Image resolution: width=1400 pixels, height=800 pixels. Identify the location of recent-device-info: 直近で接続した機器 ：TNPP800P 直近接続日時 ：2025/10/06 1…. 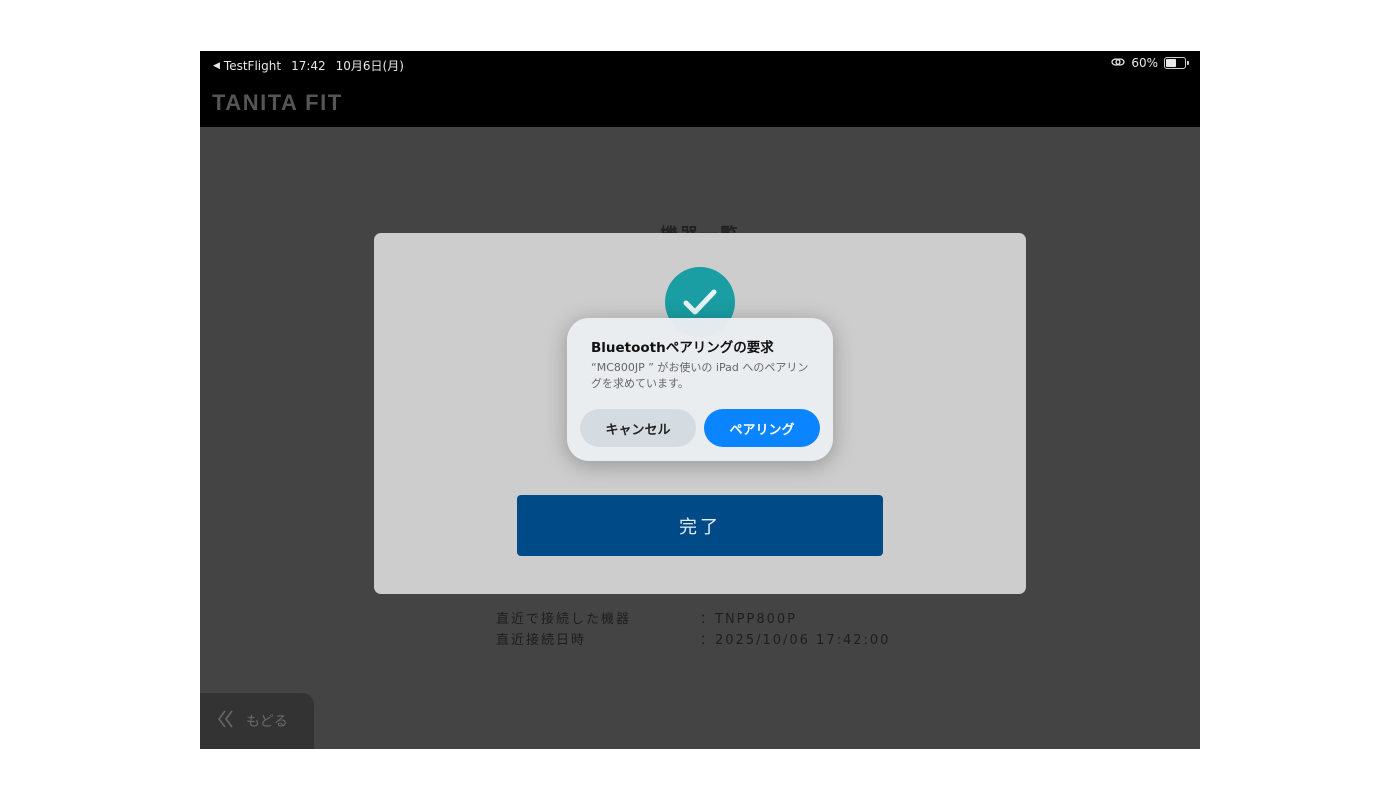
(693, 628).